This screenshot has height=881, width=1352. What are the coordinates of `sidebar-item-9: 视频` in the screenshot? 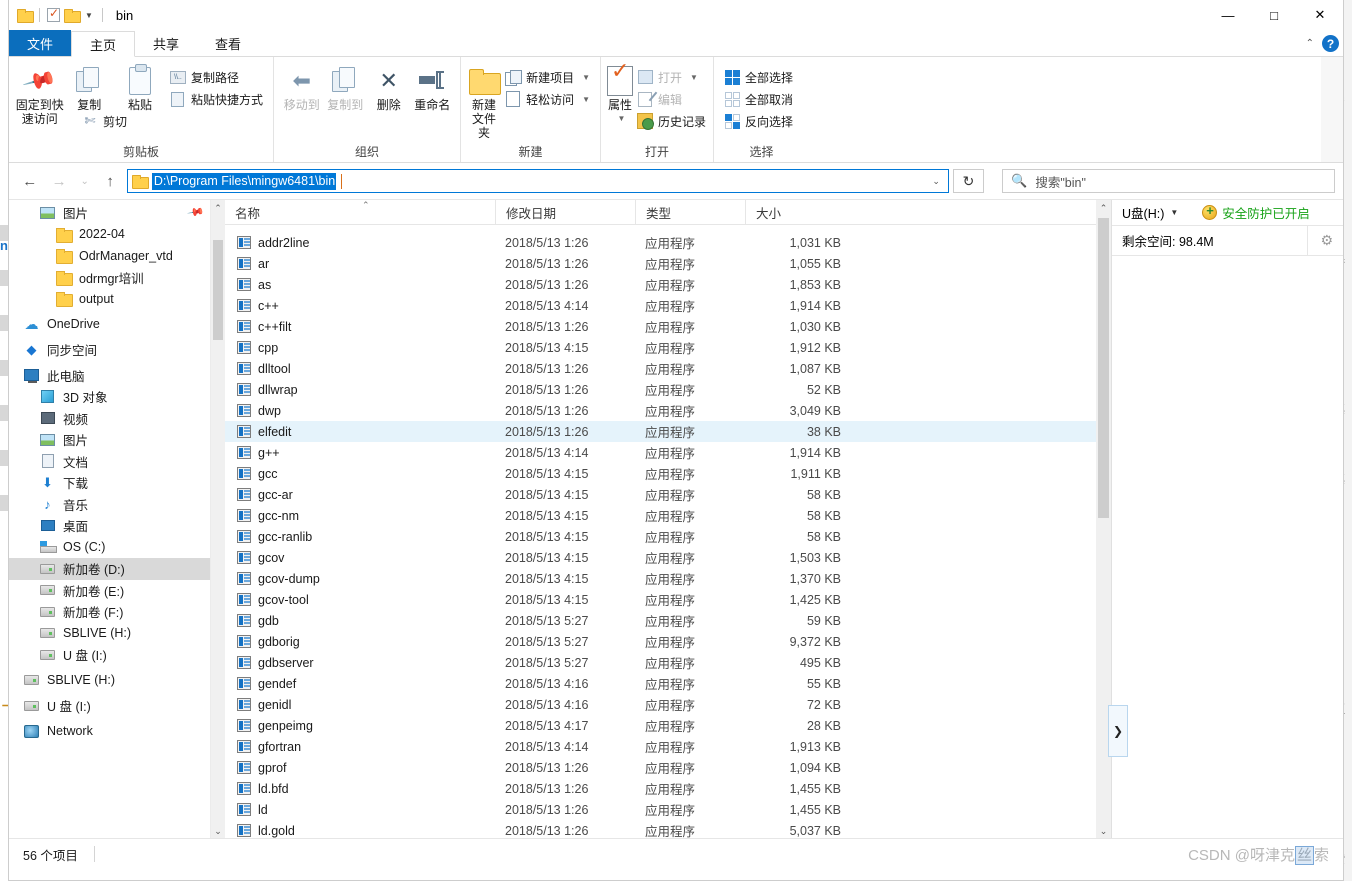 It's located at (117, 419).